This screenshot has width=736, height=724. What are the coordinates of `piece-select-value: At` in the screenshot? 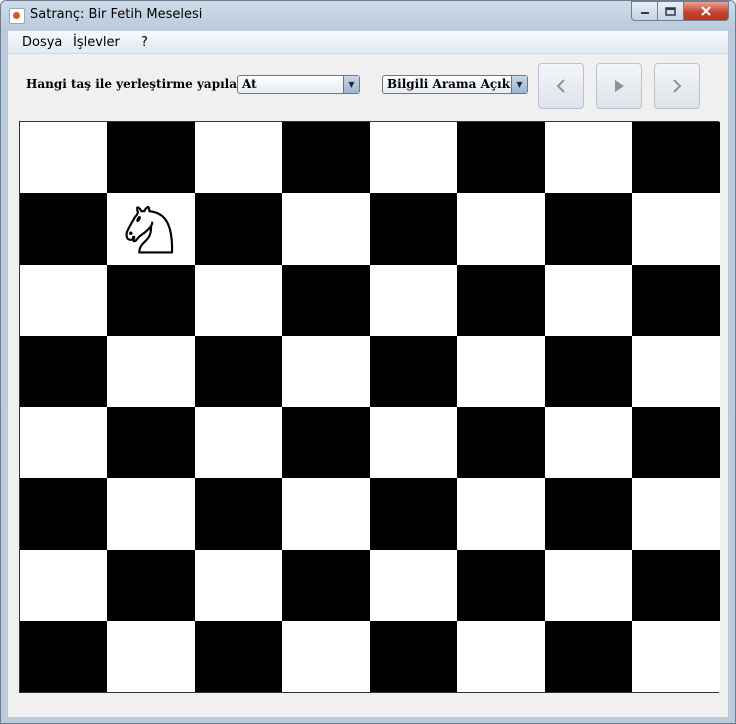 It's located at (249, 84).